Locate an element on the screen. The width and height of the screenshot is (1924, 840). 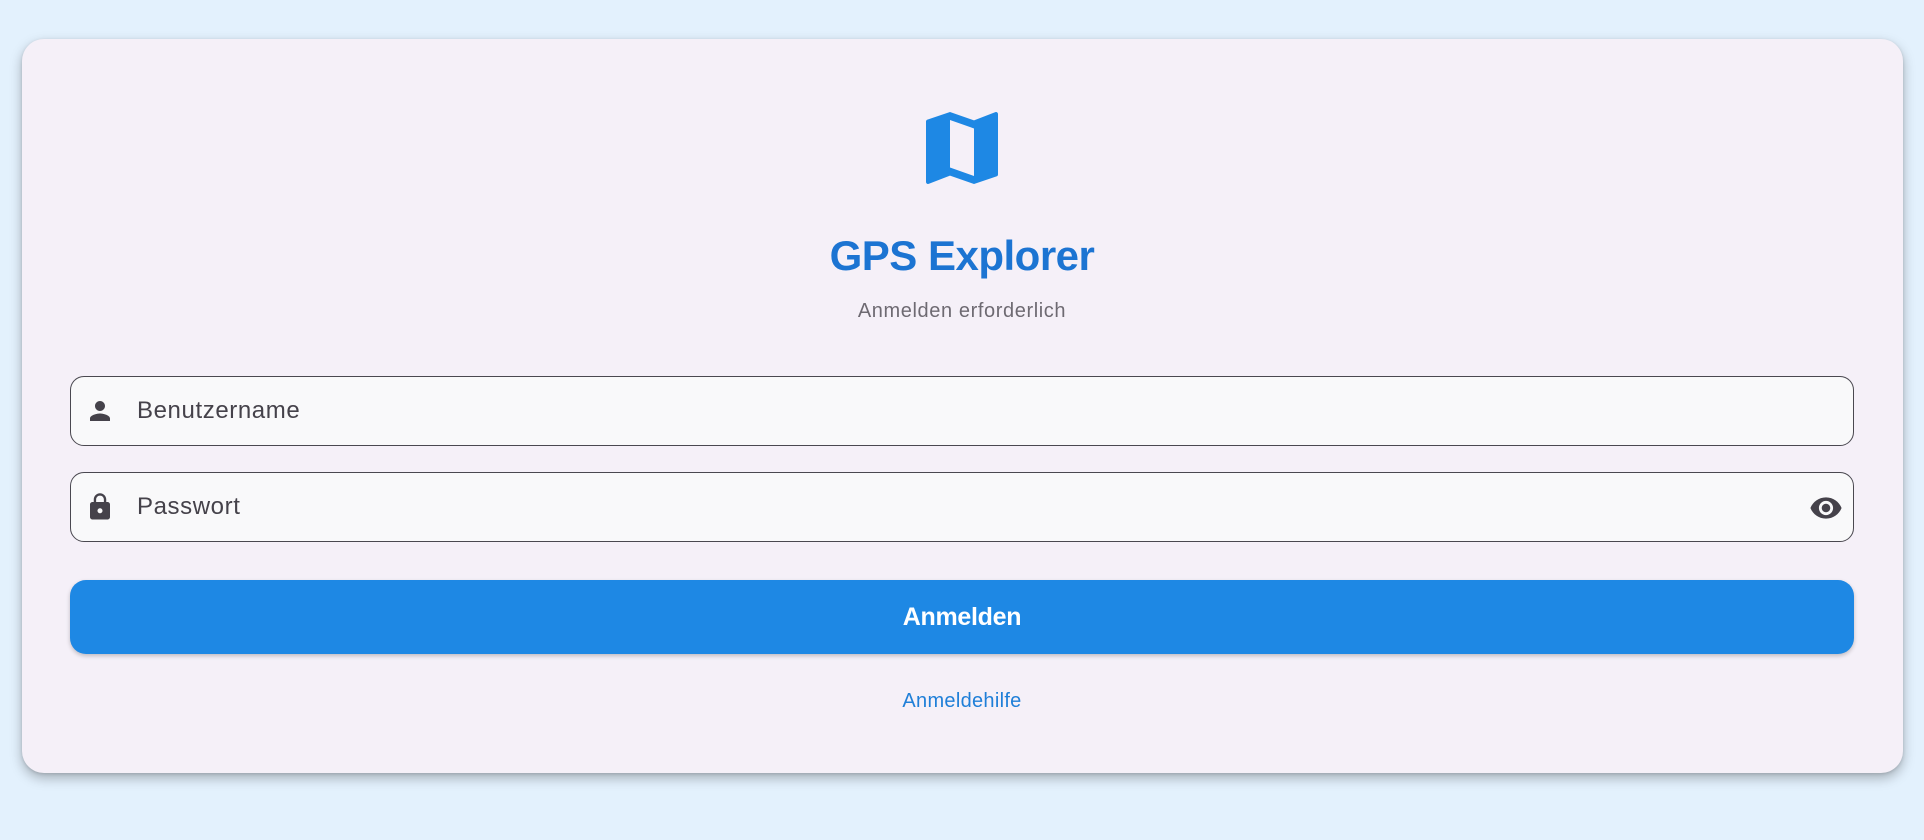
map-icon is located at coordinates (962, 148).